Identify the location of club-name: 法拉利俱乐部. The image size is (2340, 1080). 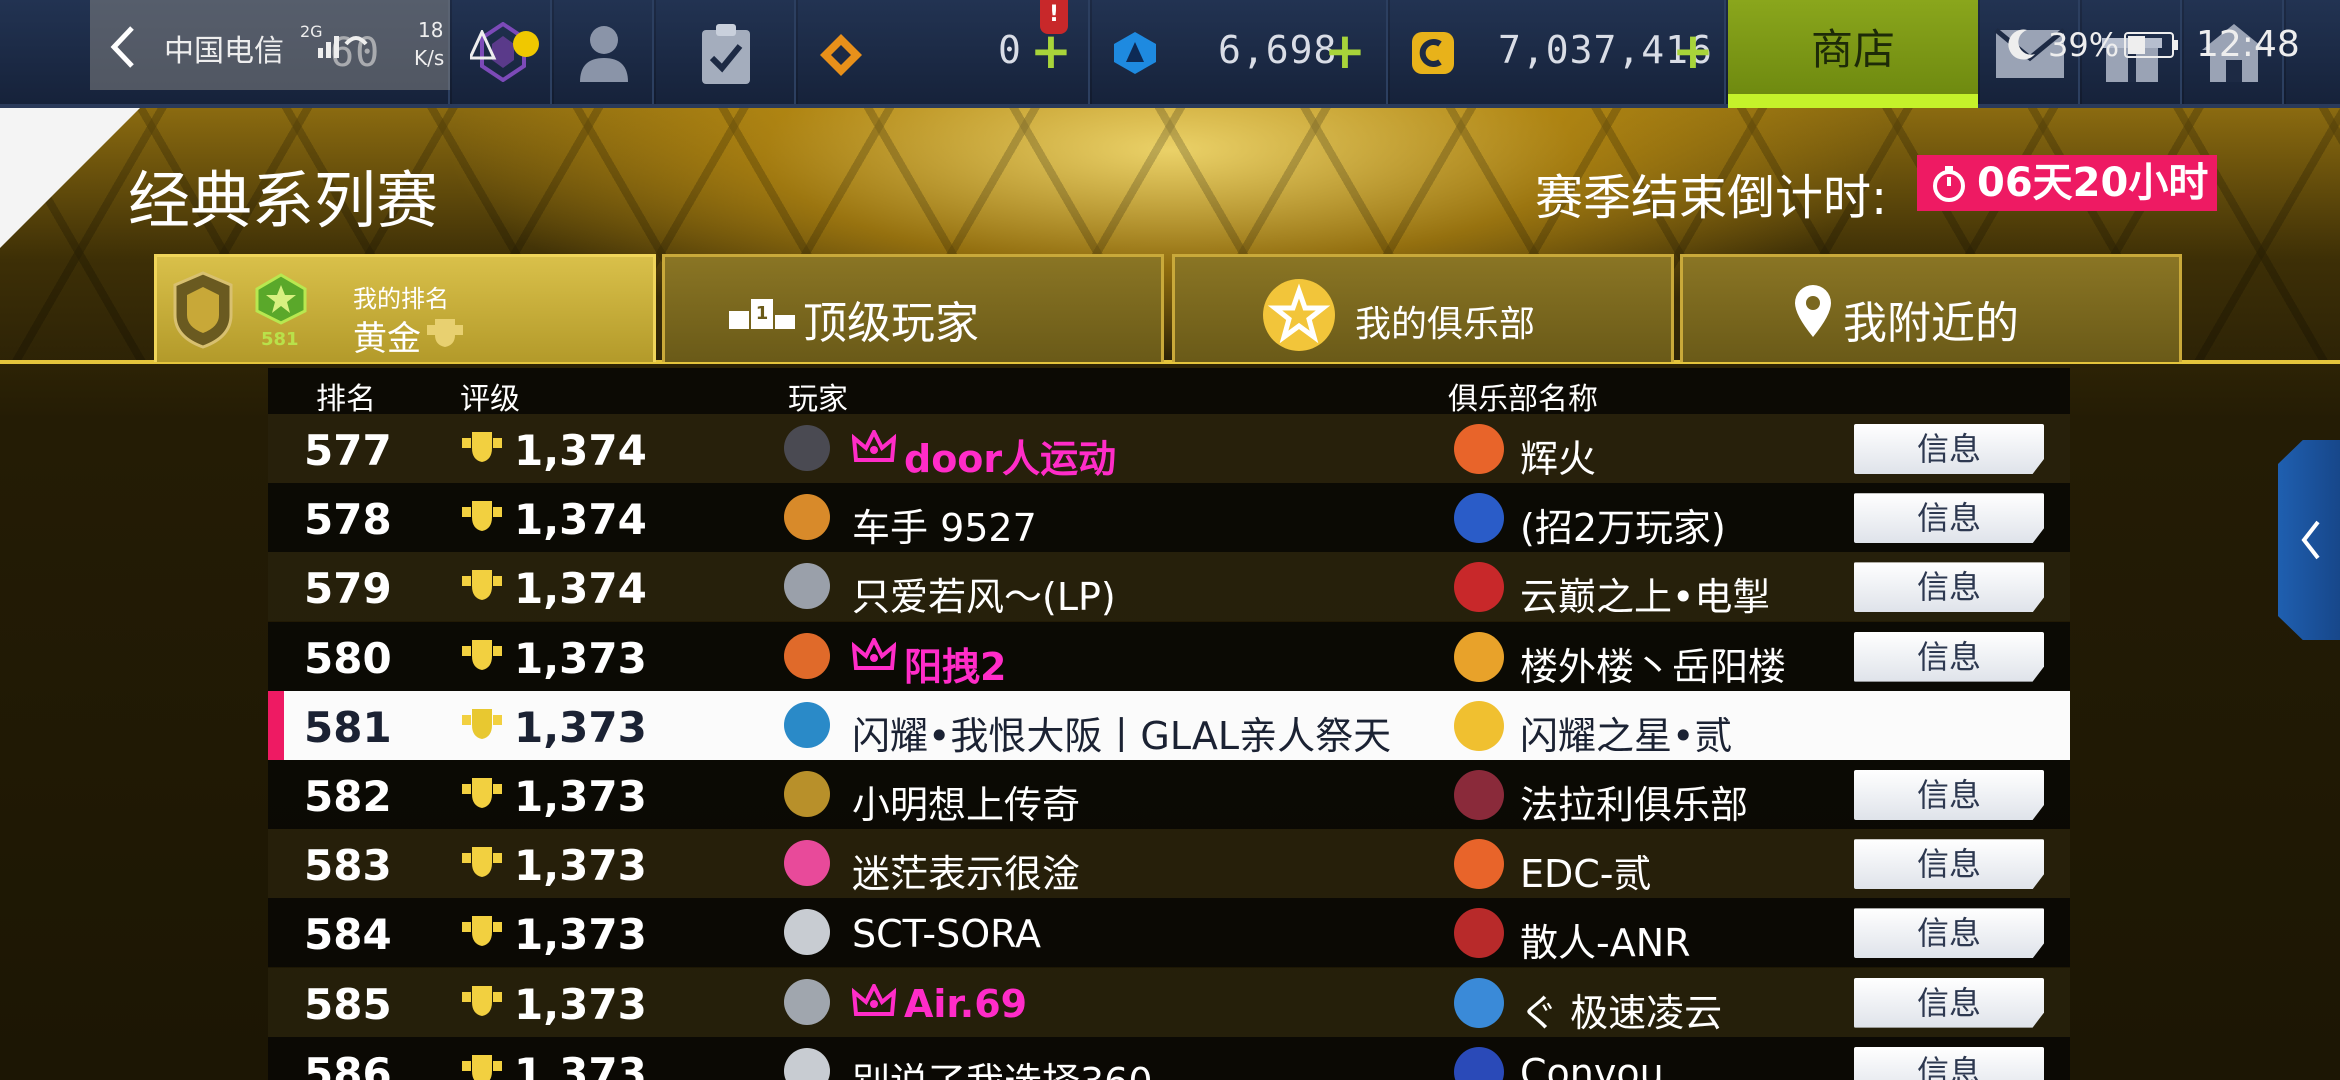
(1634, 801).